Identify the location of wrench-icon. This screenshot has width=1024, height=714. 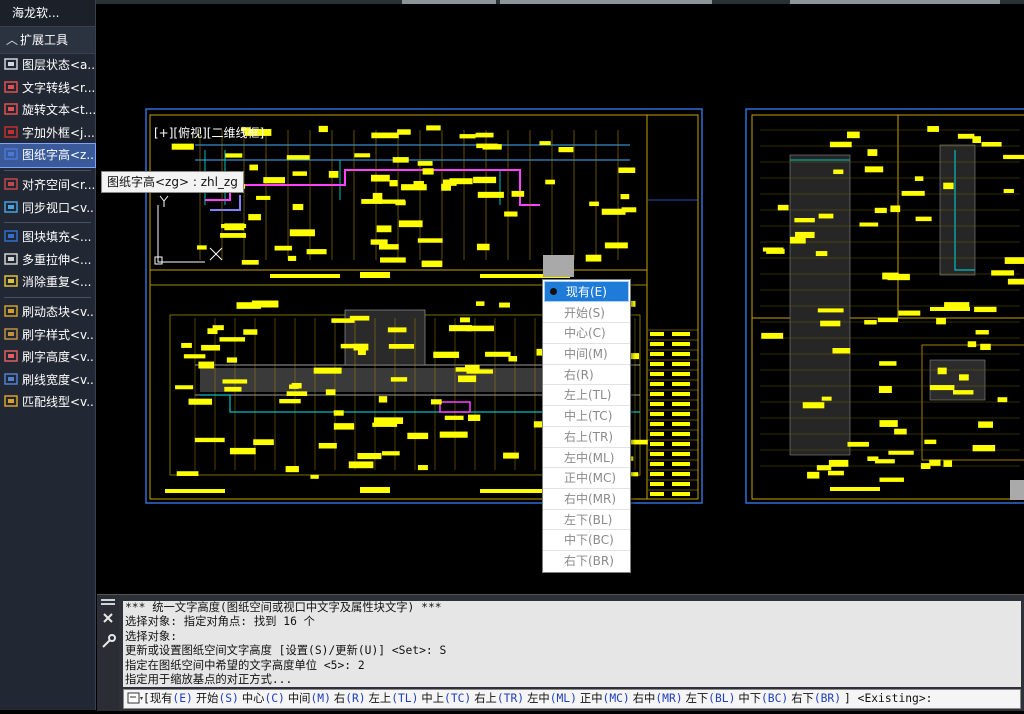
(109, 641).